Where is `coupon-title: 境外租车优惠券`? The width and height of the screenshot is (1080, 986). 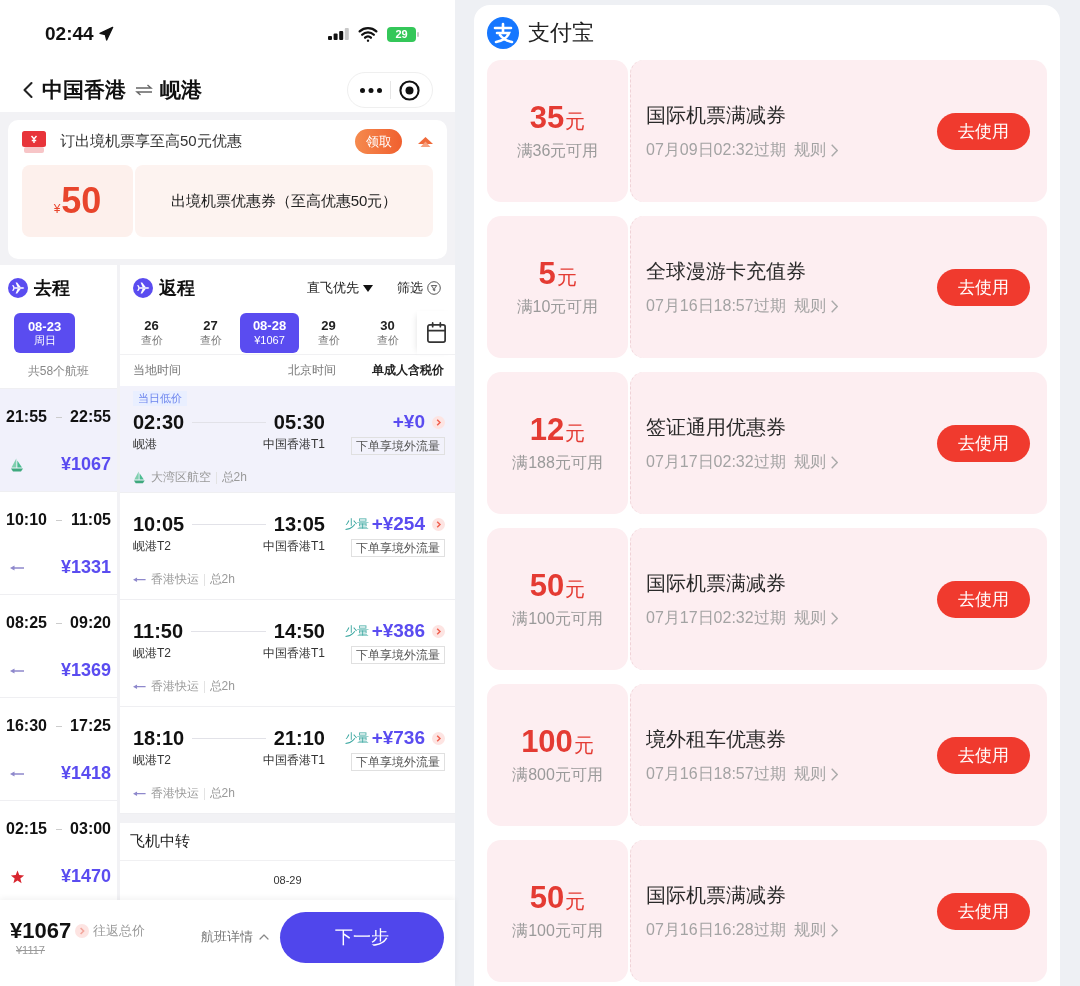
coupon-title: 境外租车优惠券 is located at coordinates (716, 739).